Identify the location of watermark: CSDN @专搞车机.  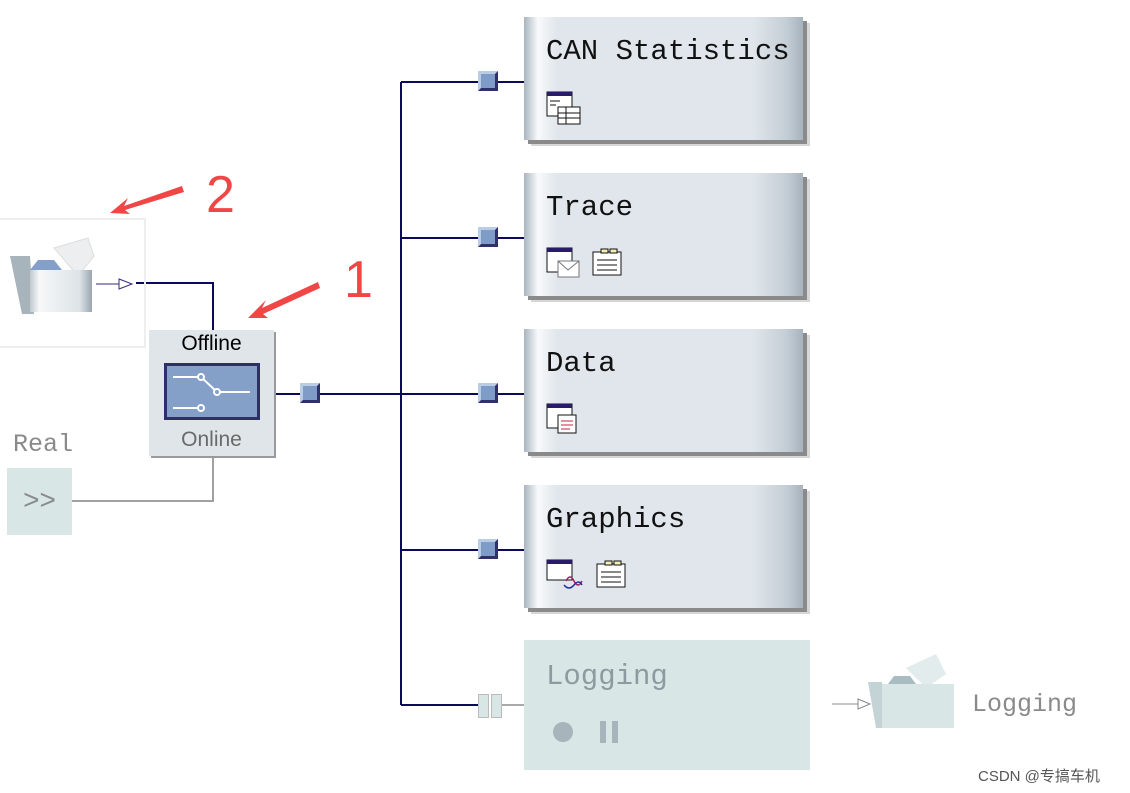
(1039, 776).